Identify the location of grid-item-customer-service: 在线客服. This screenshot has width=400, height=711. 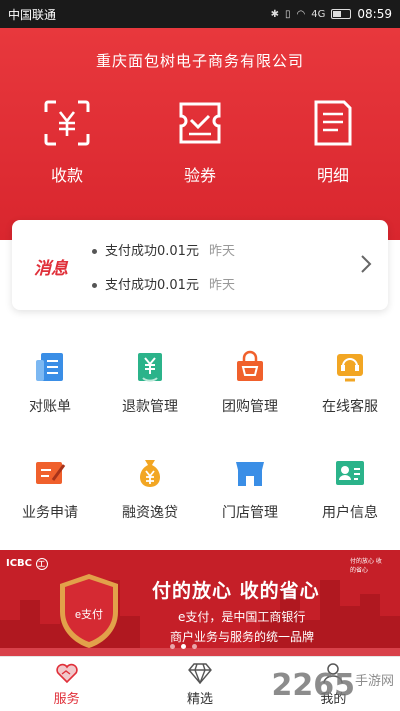
(350, 383).